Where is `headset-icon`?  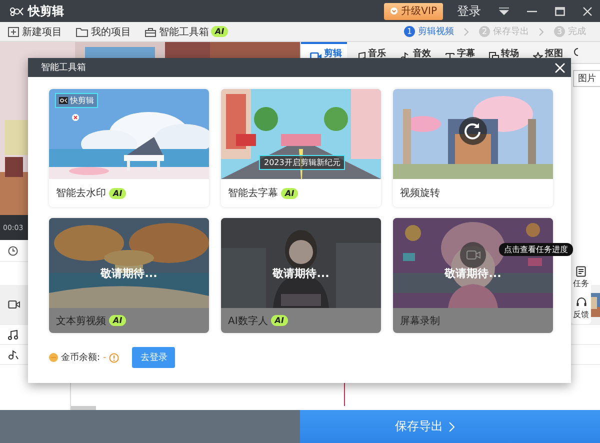 headset-icon is located at coordinates (581, 302).